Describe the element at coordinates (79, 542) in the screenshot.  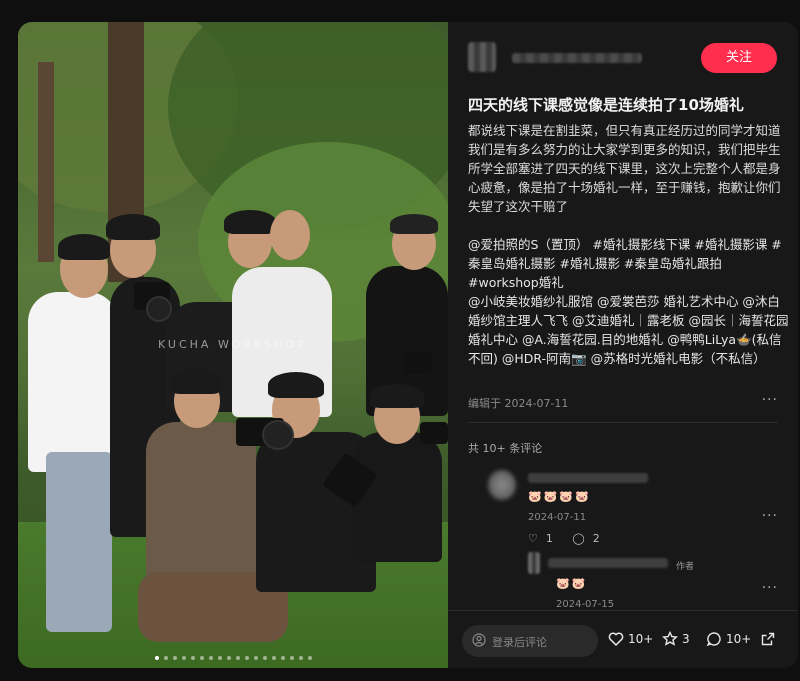
I see `person-jeans` at that location.